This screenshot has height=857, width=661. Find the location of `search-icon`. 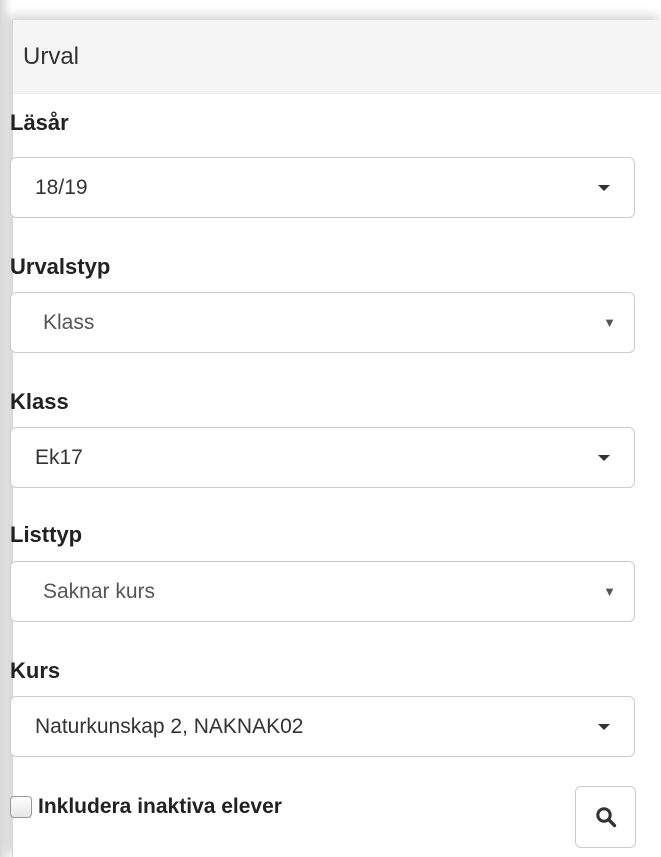

search-icon is located at coordinates (605, 817).